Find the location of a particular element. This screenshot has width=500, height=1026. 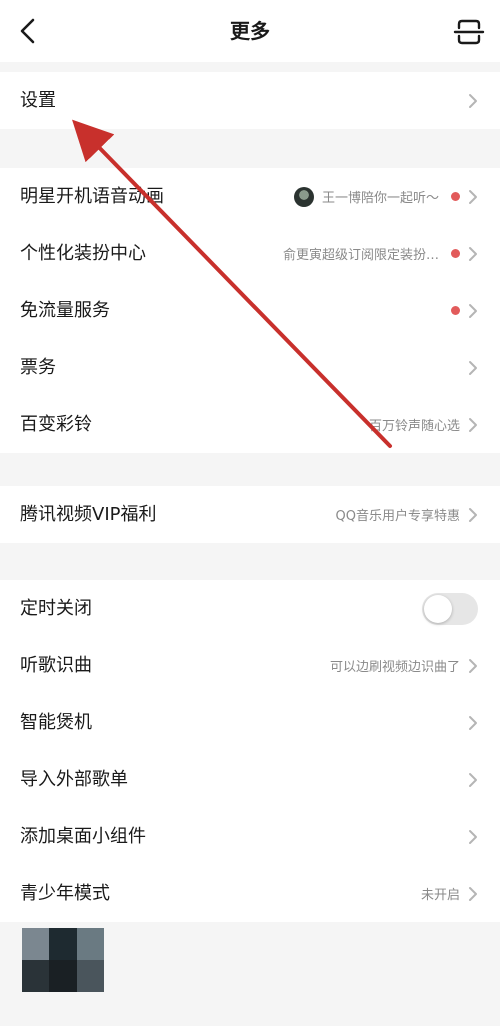

settings-row: 百变彩铃 百万铃声随心选 is located at coordinates (250, 424).